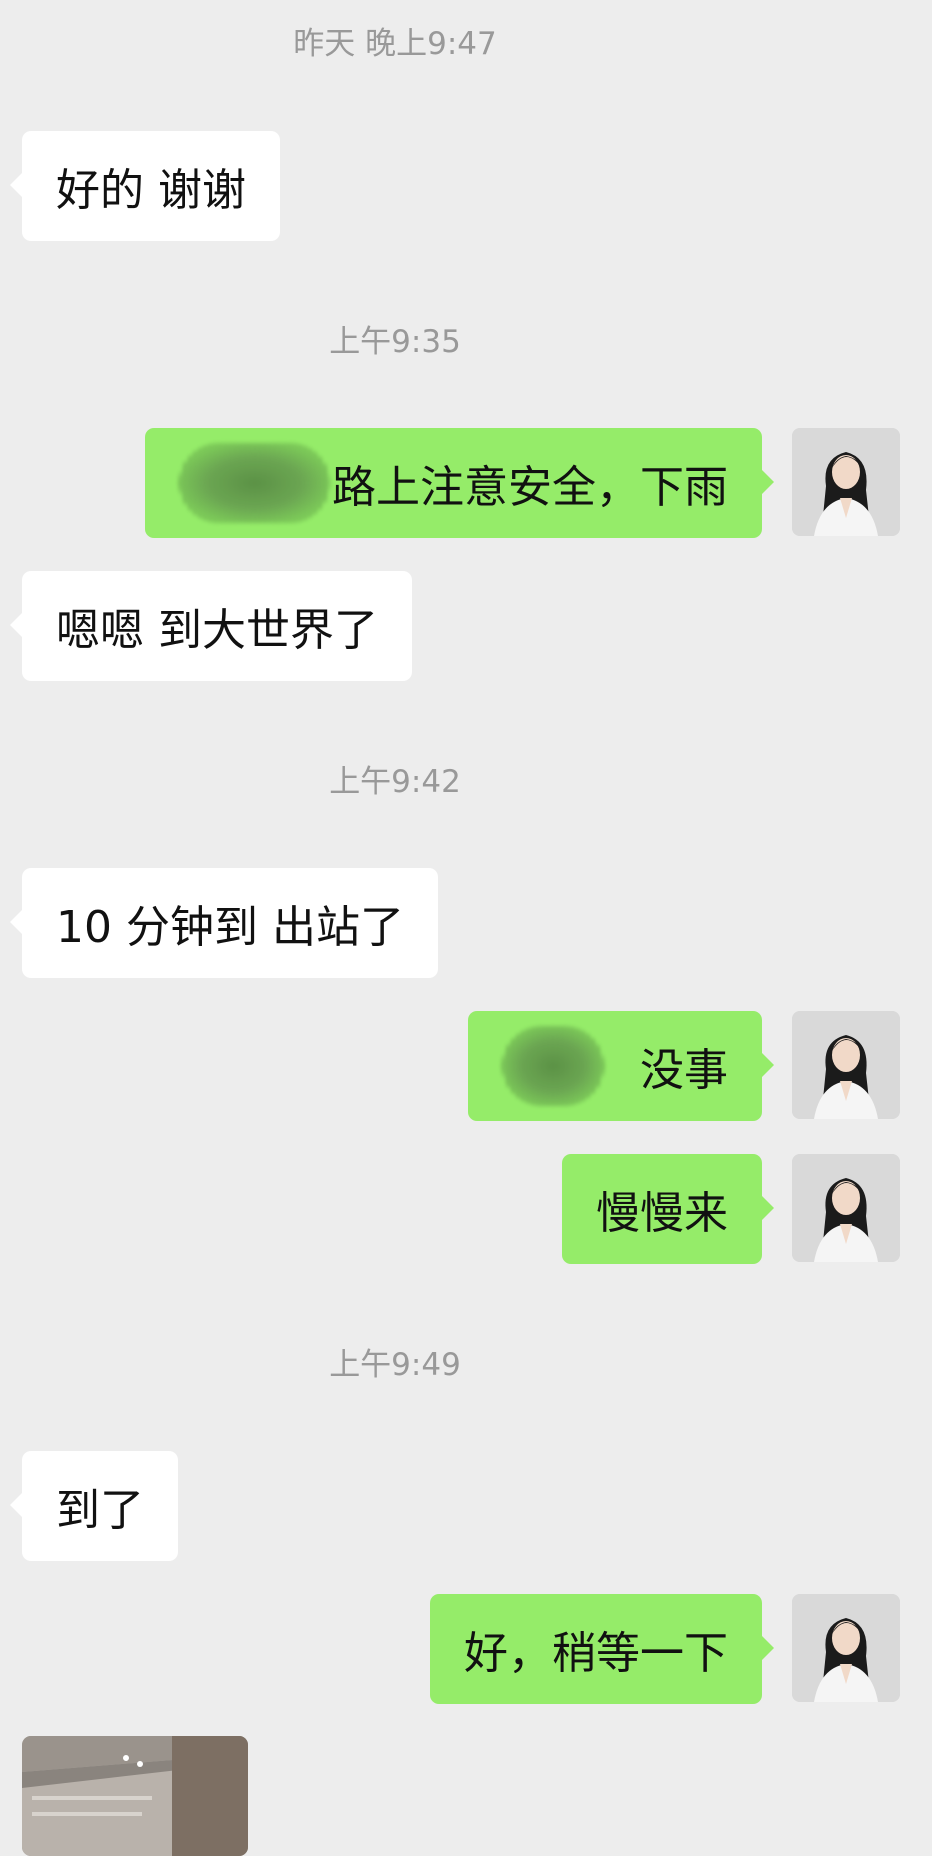 This screenshot has width=932, height=1856. I want to click on incoming-message: 好的 谢谢, so click(145, 186).